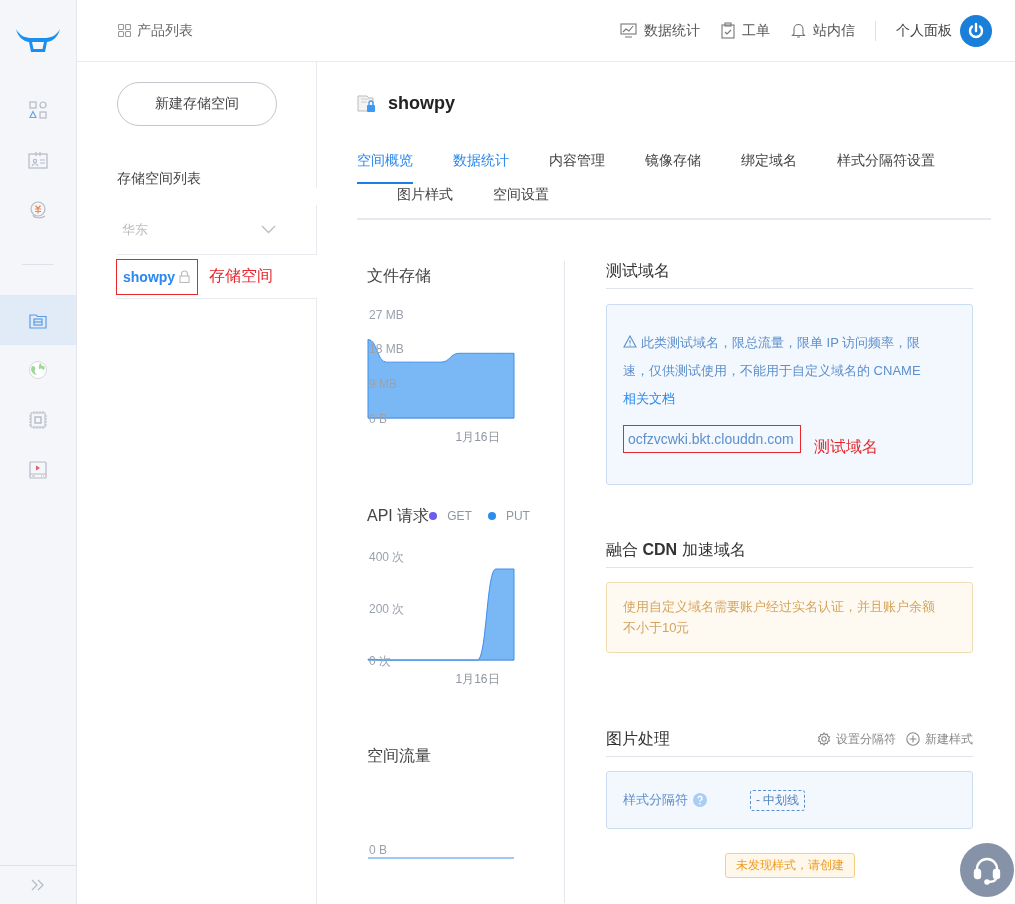 The image size is (1015, 904). What do you see at coordinates (824, 739) in the screenshot?
I see `settings-icon` at bounding box center [824, 739].